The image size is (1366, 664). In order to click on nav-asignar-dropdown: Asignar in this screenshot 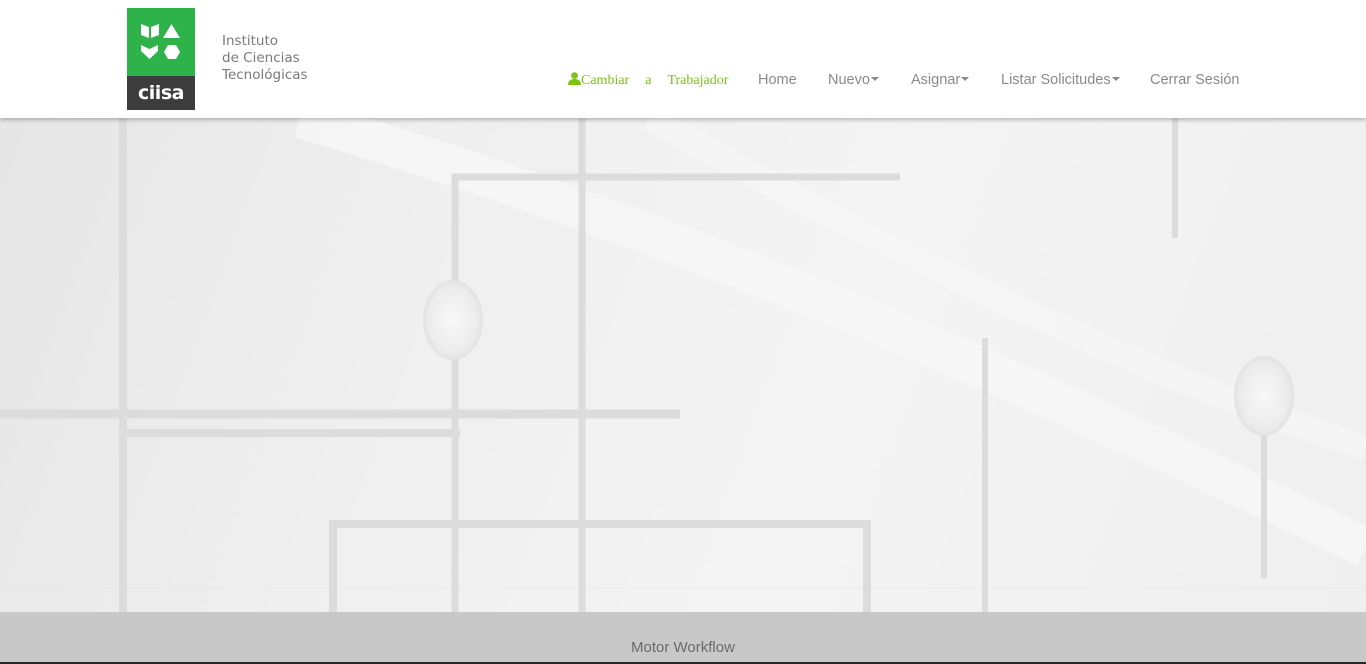, I will do `click(940, 80)`.